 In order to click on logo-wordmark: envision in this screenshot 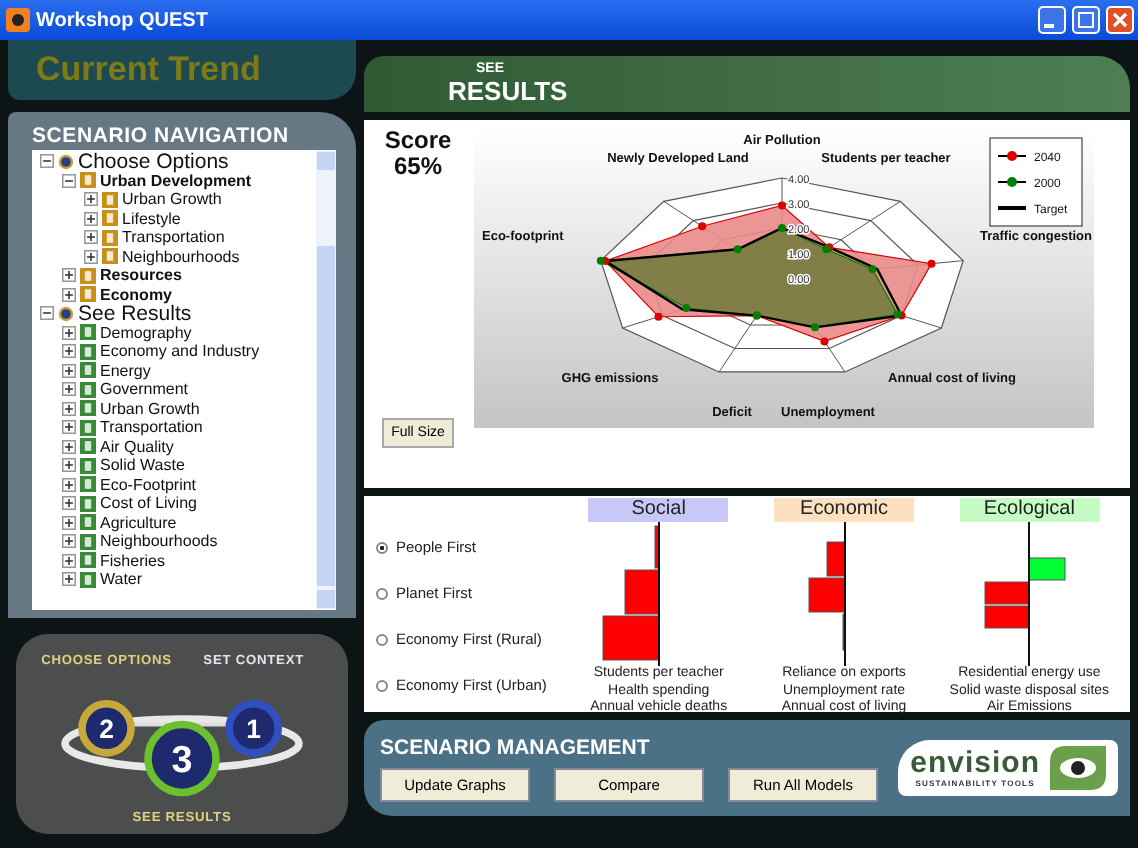, I will do `click(975, 763)`.